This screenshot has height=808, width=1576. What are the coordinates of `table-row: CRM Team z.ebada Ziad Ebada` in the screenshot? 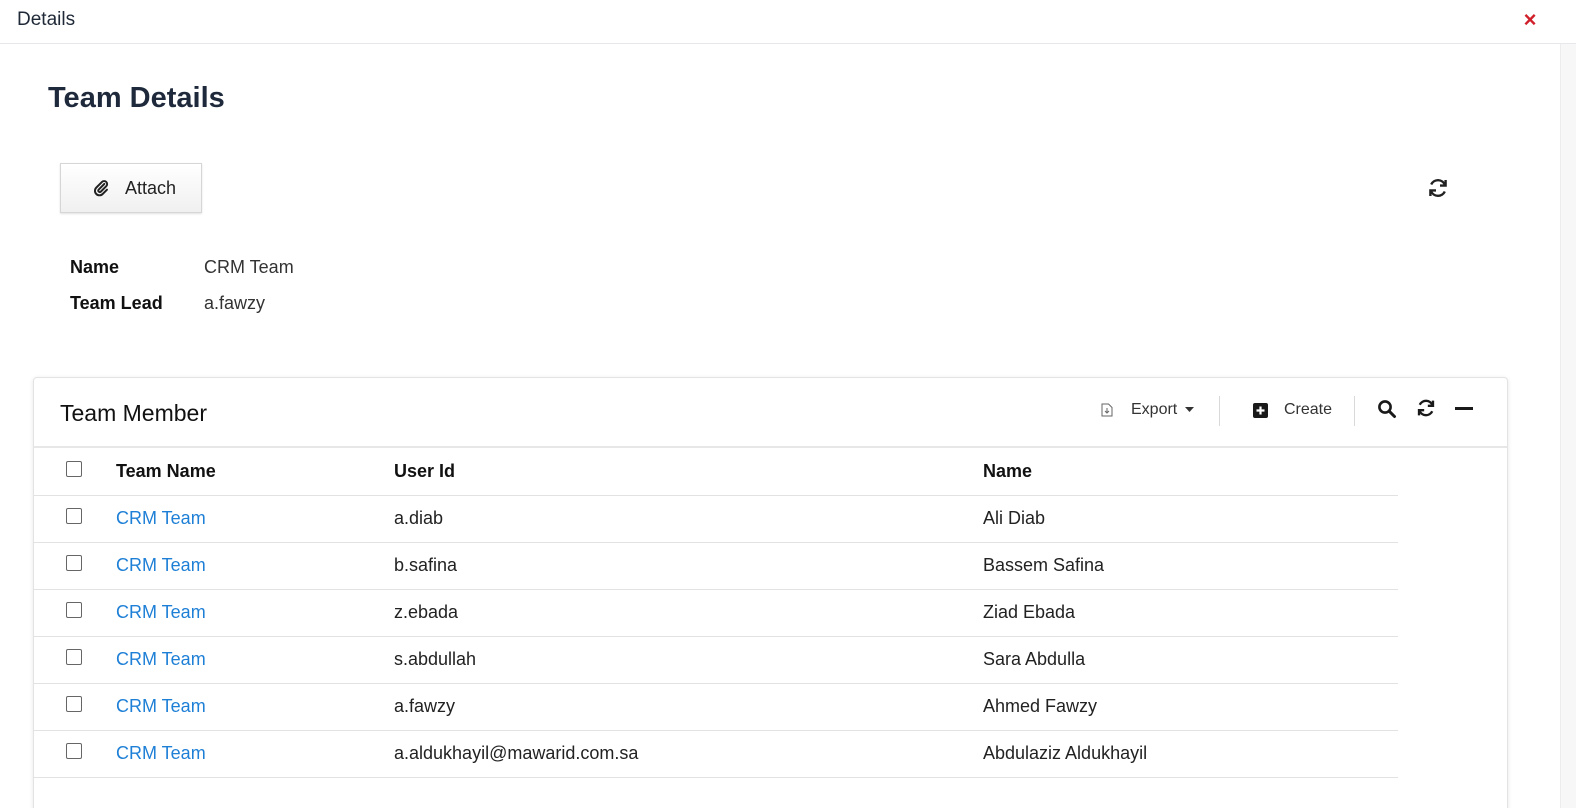 It's located at (716, 613).